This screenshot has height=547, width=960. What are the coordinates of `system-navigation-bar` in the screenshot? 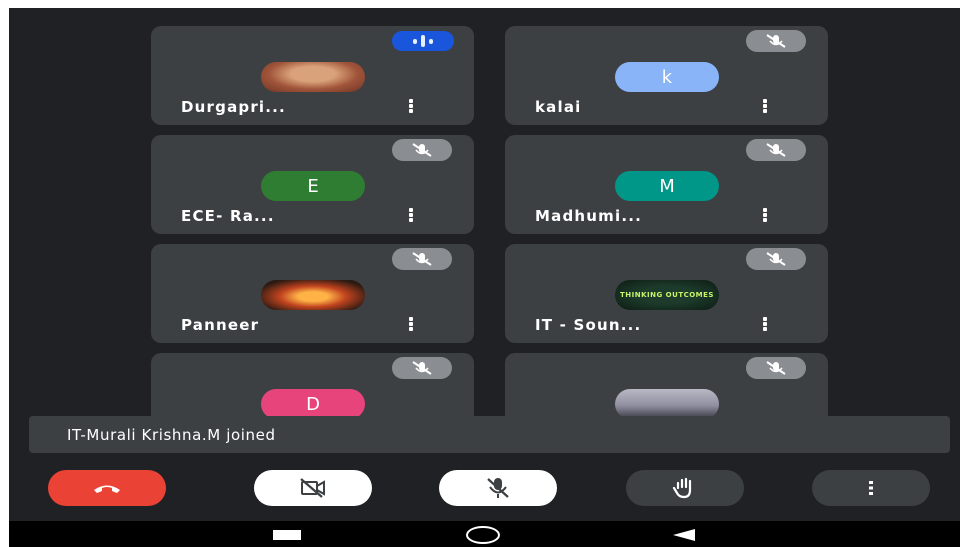 It's located at (484, 534).